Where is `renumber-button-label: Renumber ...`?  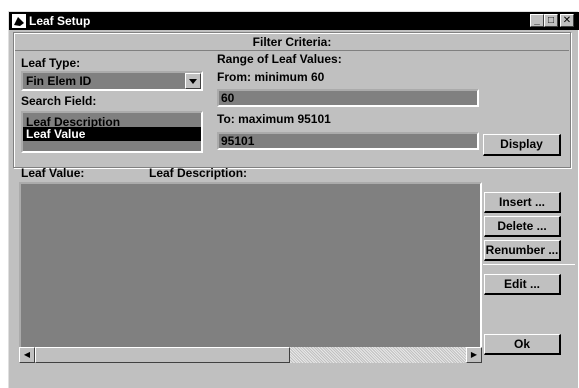 renumber-button-label: Renumber ... is located at coordinates (522, 250).